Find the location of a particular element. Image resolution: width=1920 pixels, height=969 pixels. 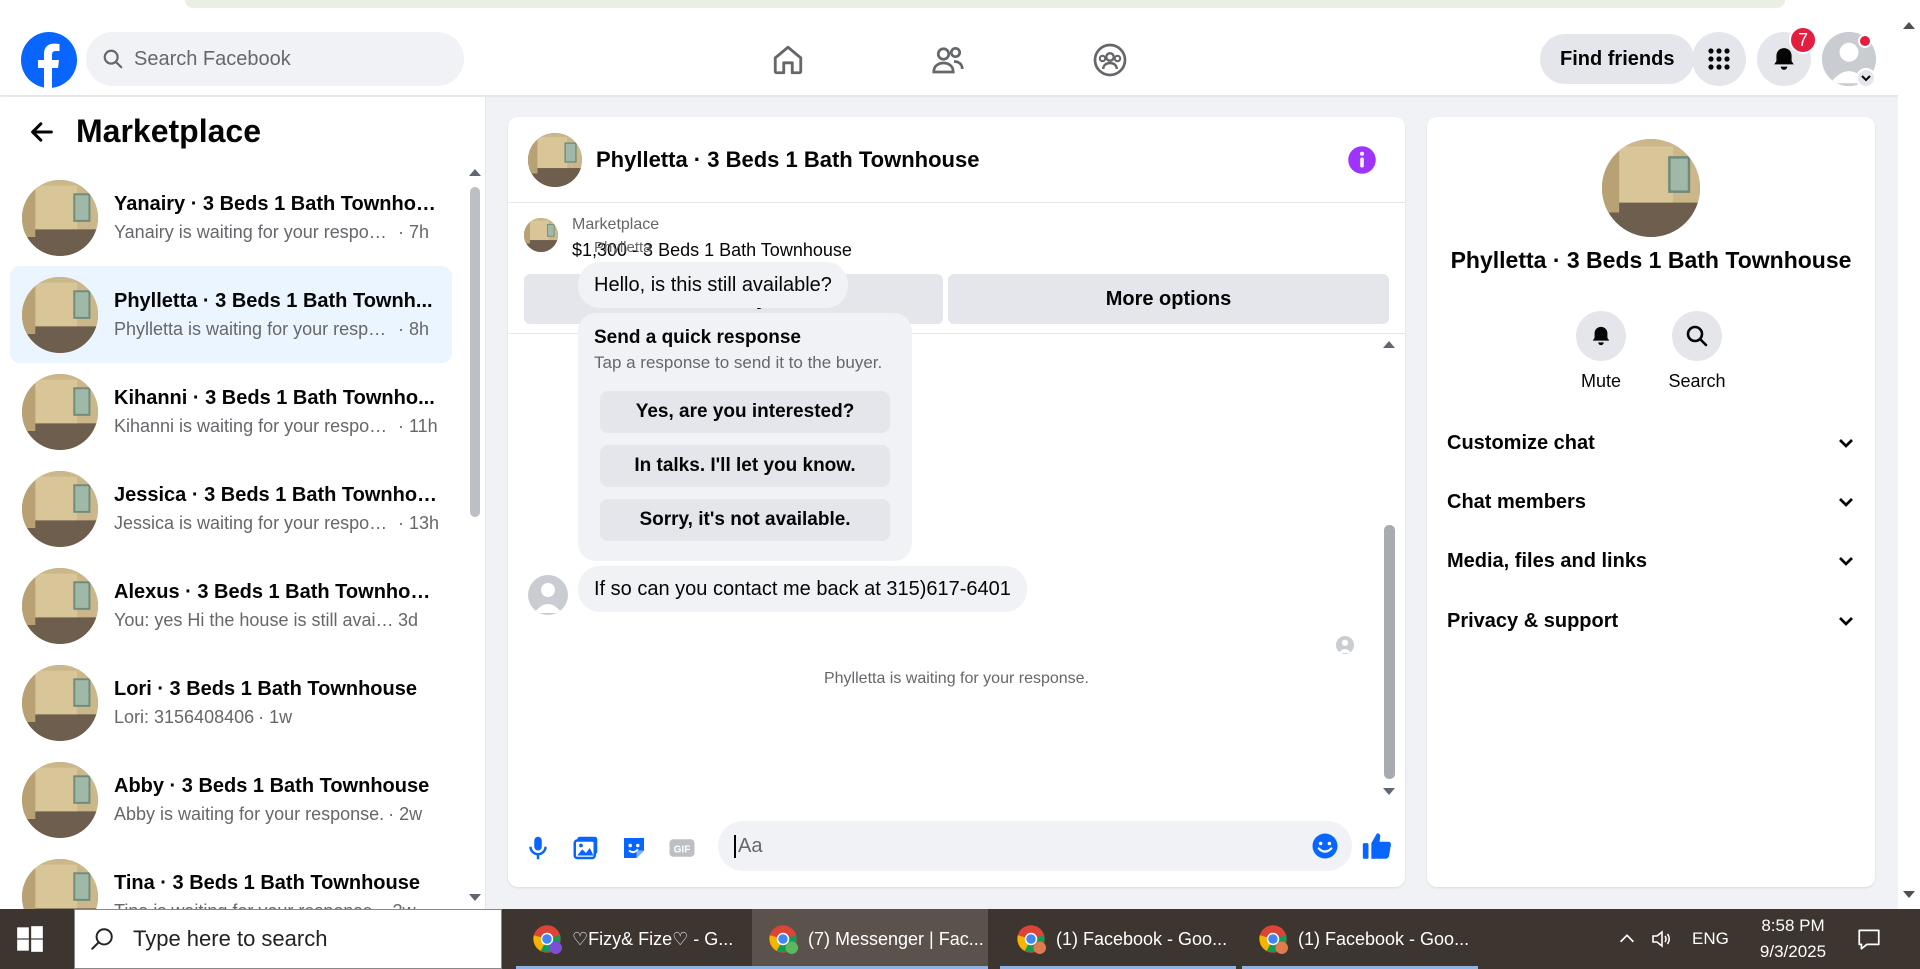

input-language-indicator: ENG is located at coordinates (1710, 939).